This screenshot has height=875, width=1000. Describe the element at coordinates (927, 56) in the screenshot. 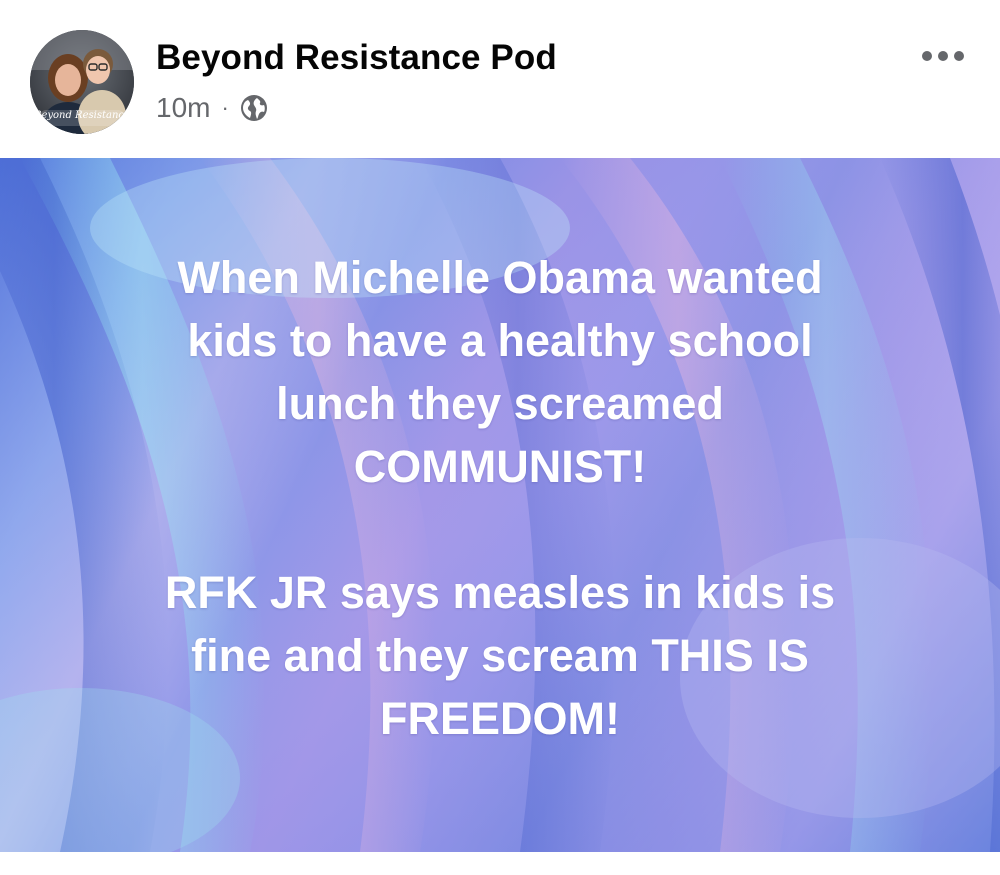

I see `more-options-icon` at that location.